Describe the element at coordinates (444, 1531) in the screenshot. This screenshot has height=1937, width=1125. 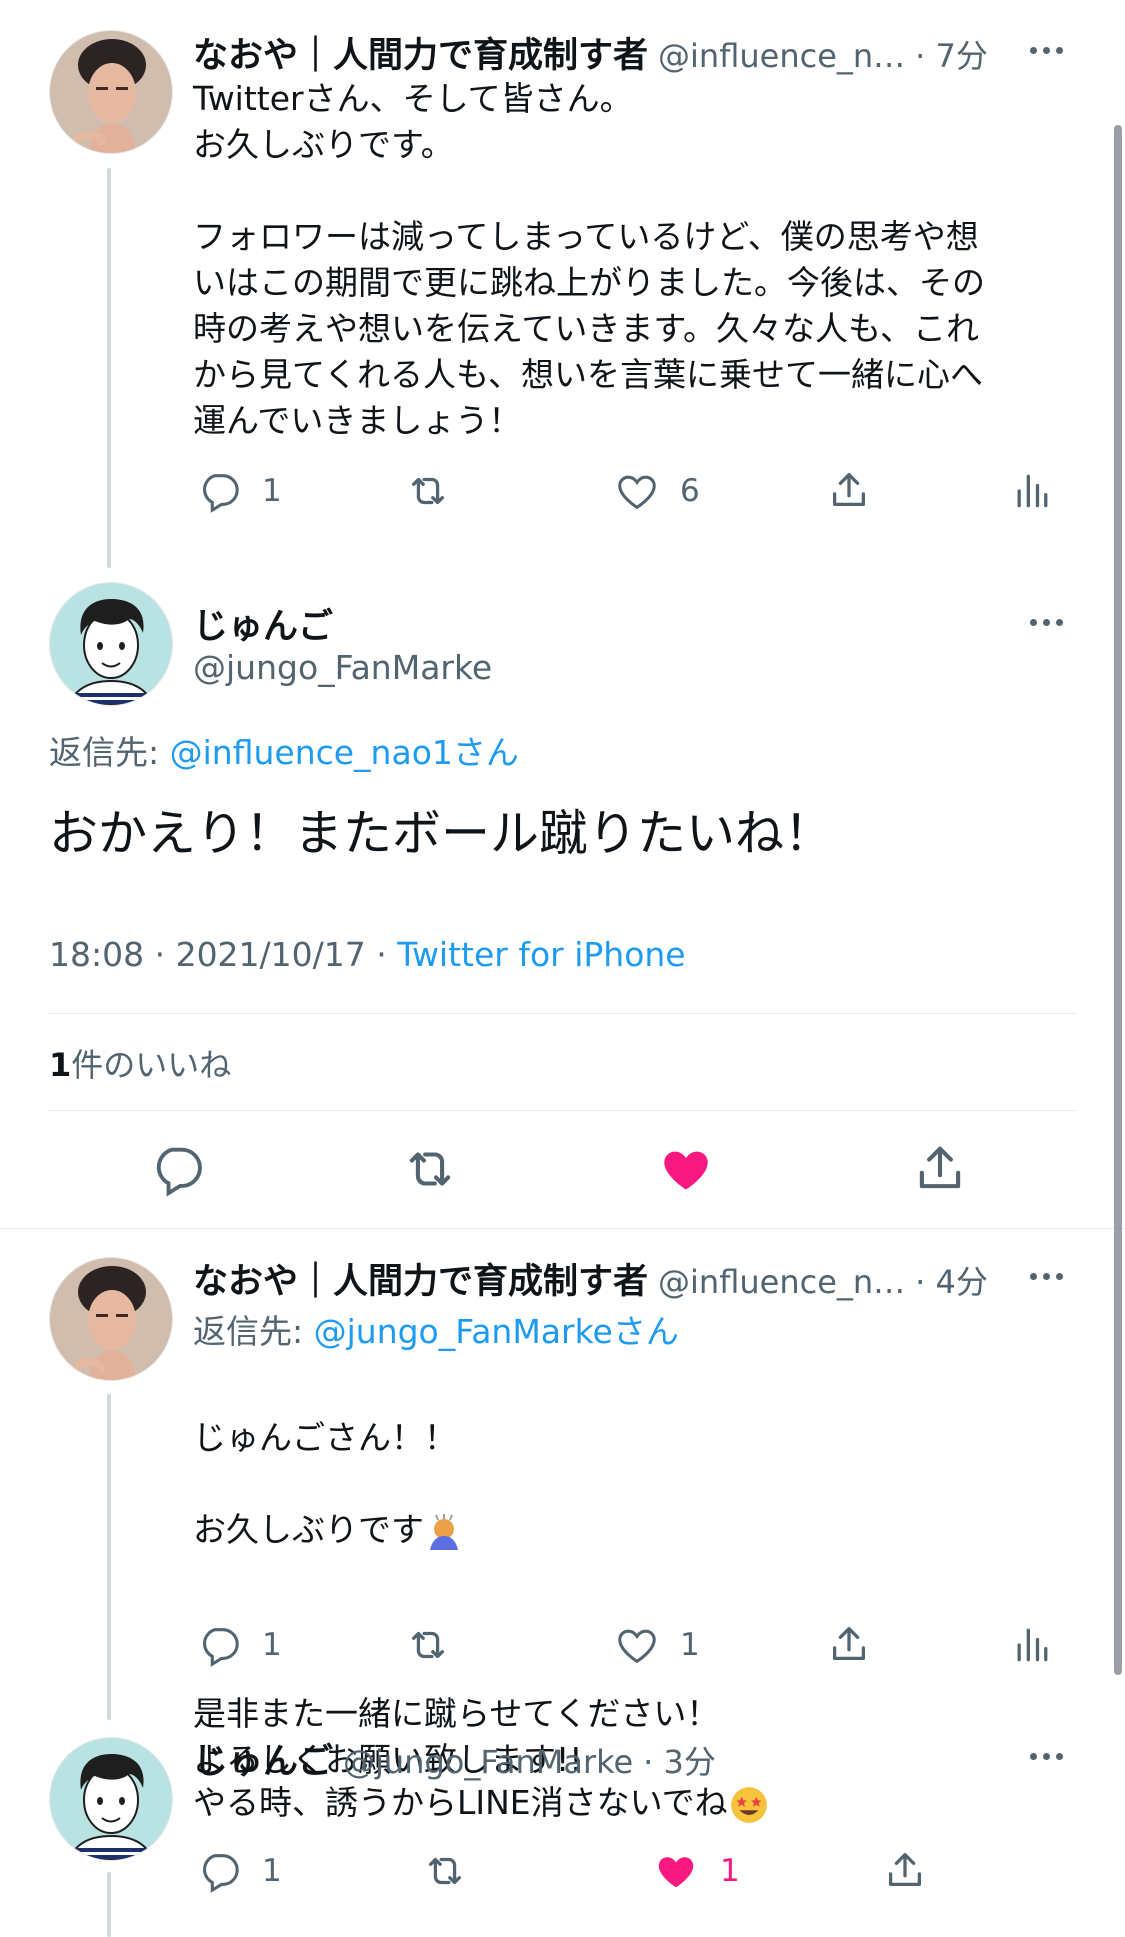
I see `bowing-person-emoji-icon` at that location.